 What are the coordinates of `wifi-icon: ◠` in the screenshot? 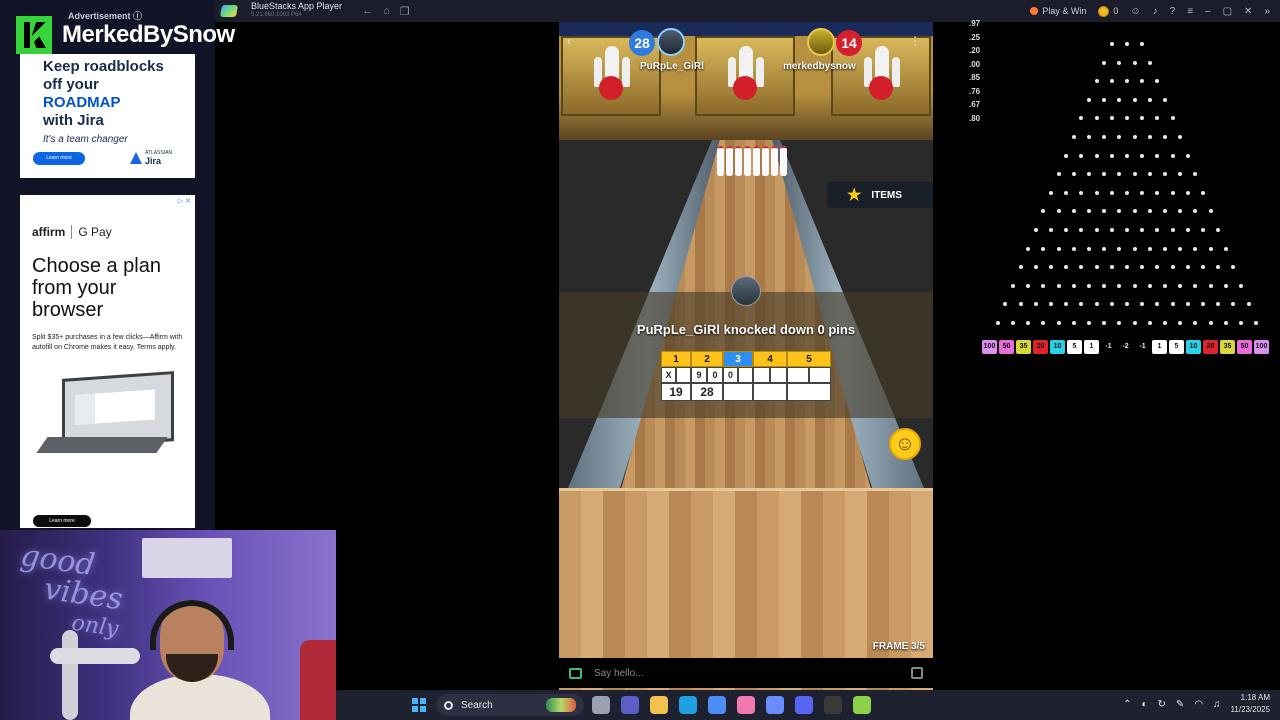 It's located at (1198, 704).